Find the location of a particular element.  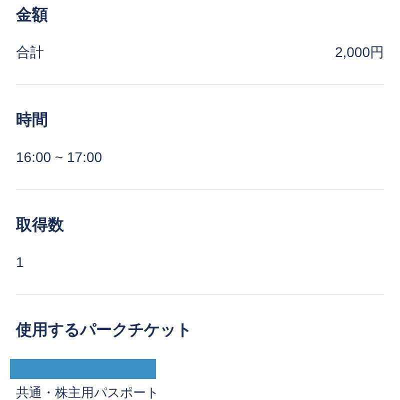

section-heading: 金額 is located at coordinates (32, 15).